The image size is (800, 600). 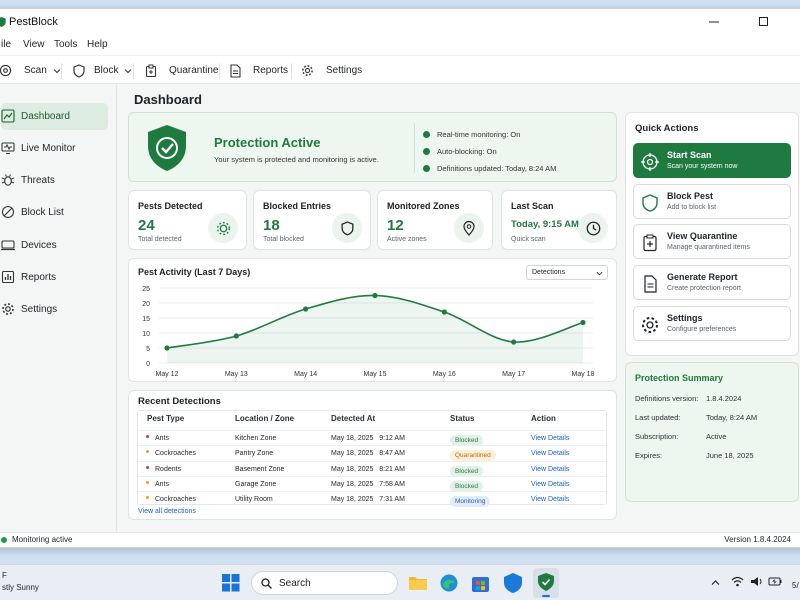 What do you see at coordinates (543, 418) in the screenshot?
I see `column-header: Action` at bounding box center [543, 418].